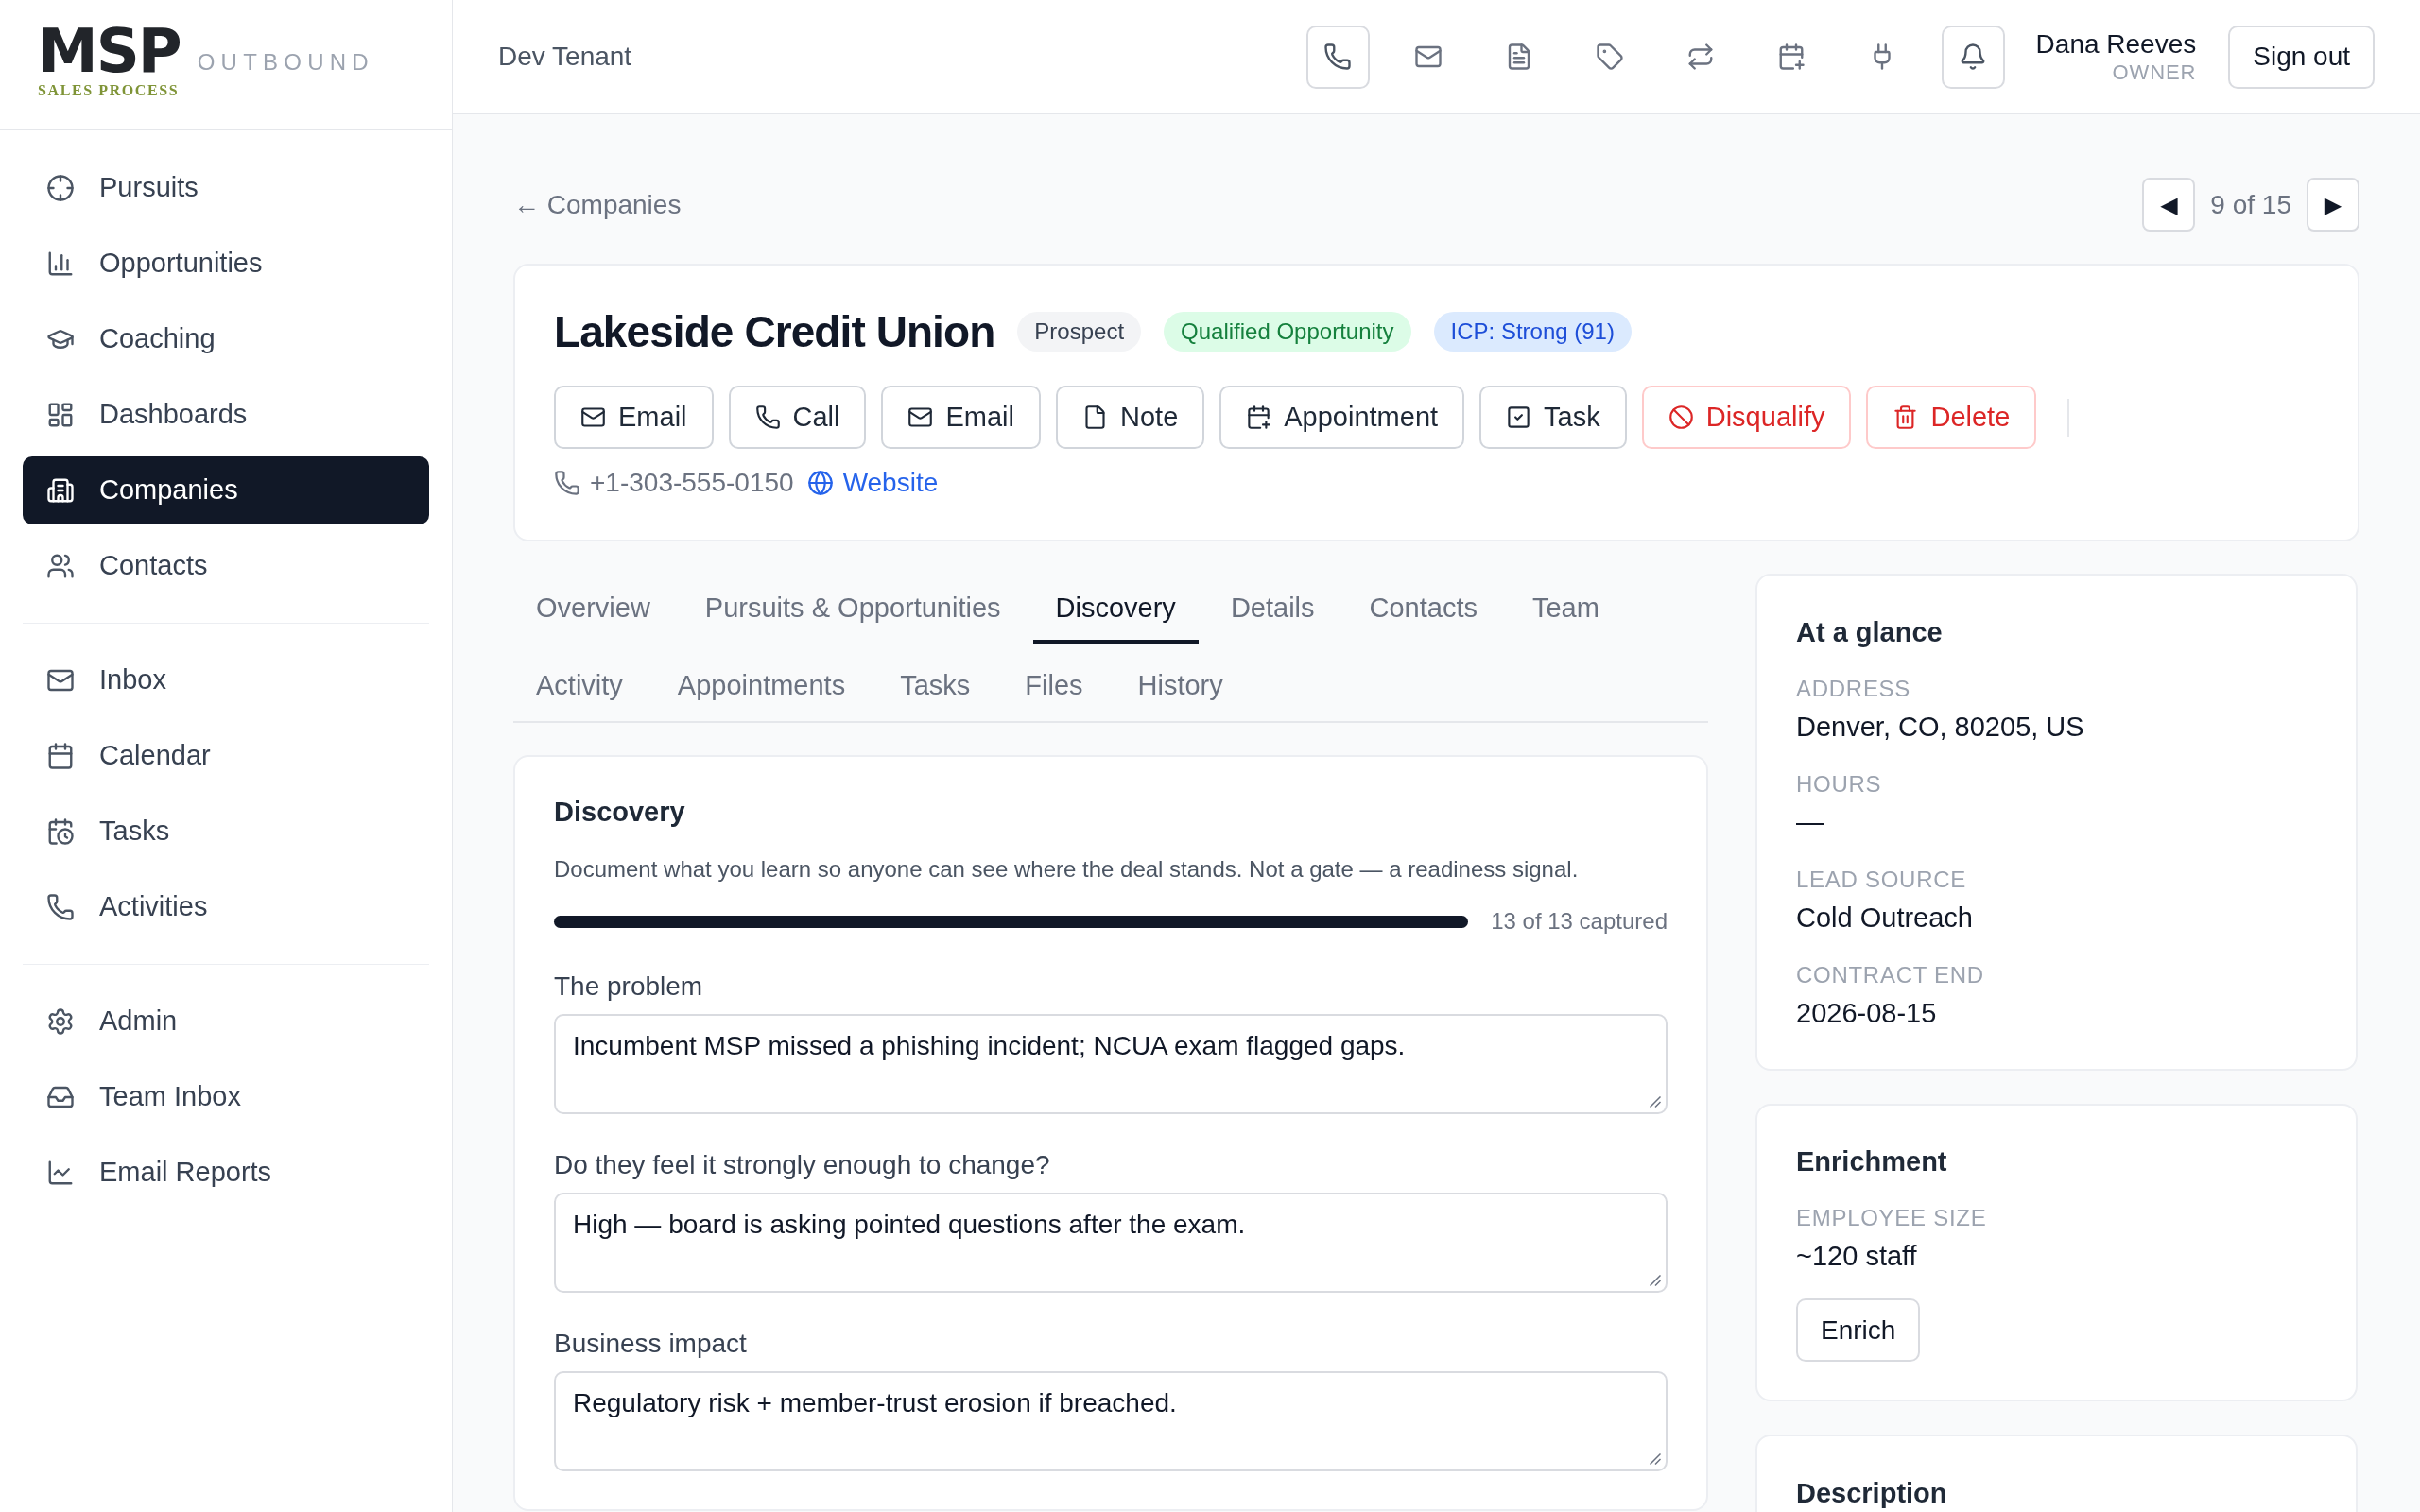  Describe the element at coordinates (226, 566) in the screenshot. I see `sidebar-item: Contacts` at that location.